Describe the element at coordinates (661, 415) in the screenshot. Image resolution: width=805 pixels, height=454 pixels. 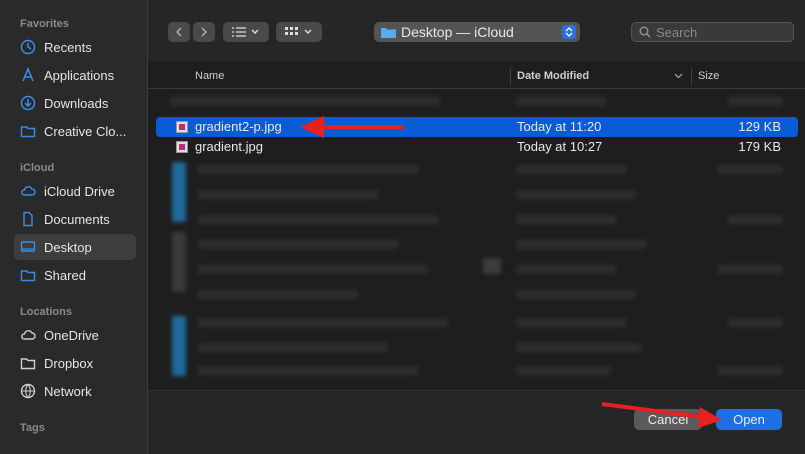
I see `arrow-to-open` at that location.